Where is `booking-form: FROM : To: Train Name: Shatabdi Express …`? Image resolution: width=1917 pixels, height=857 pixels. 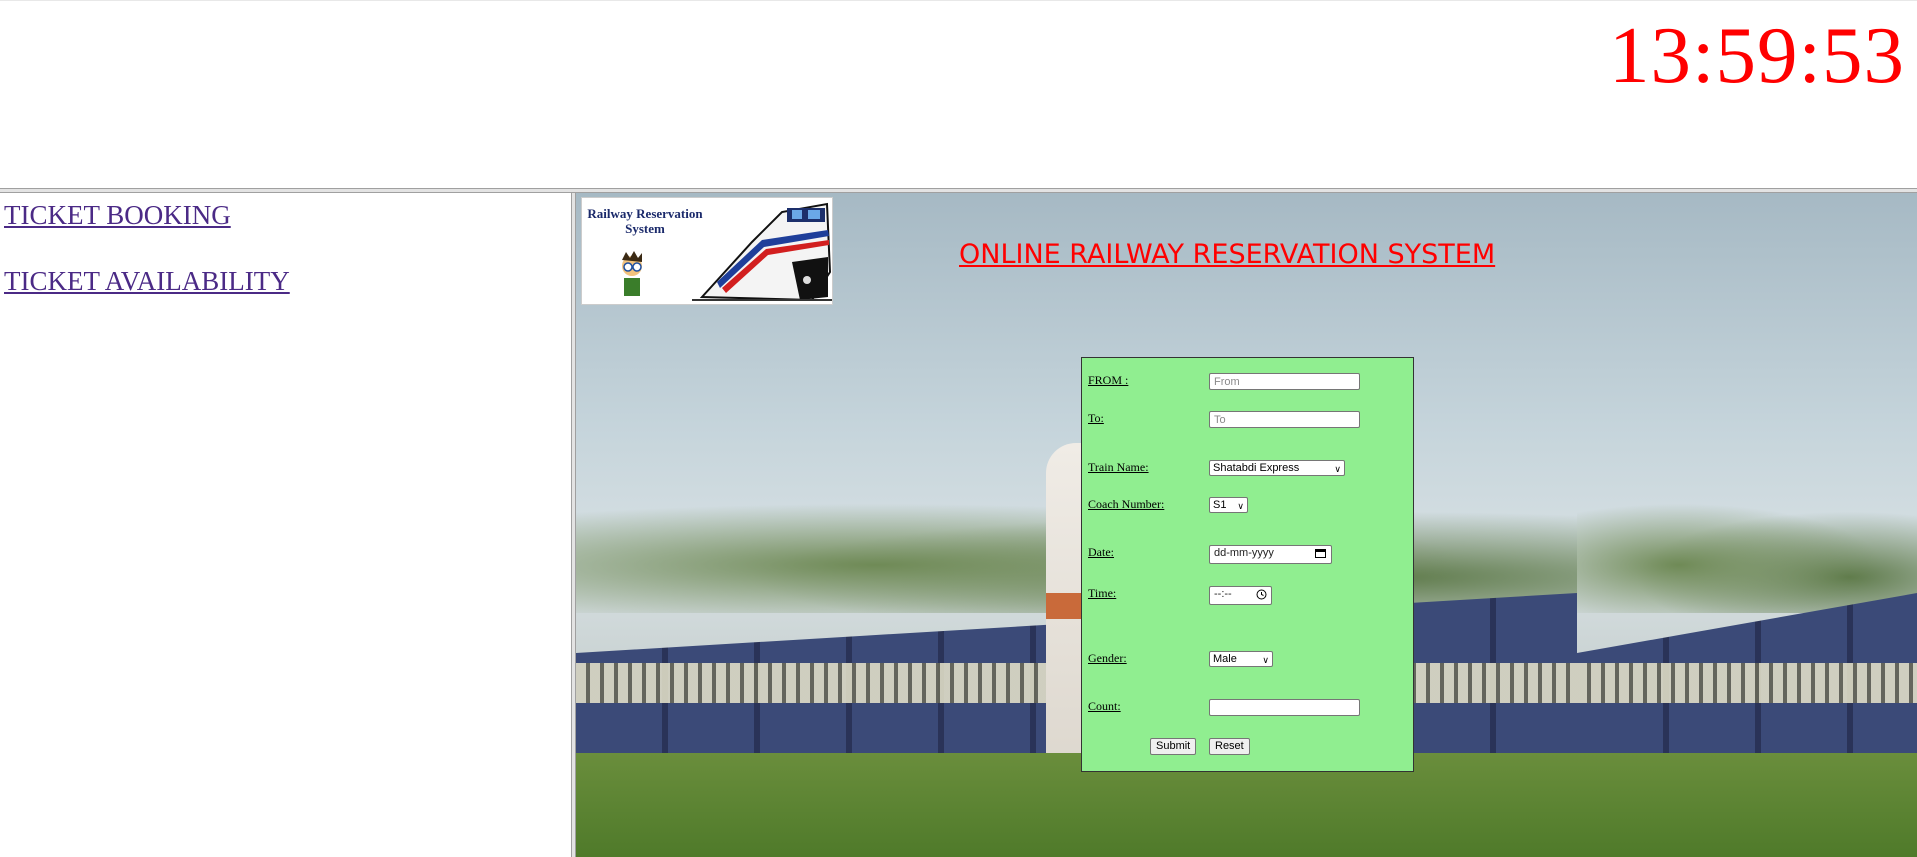 booking-form: FROM : To: Train Name: Shatabdi Express … is located at coordinates (1247, 564).